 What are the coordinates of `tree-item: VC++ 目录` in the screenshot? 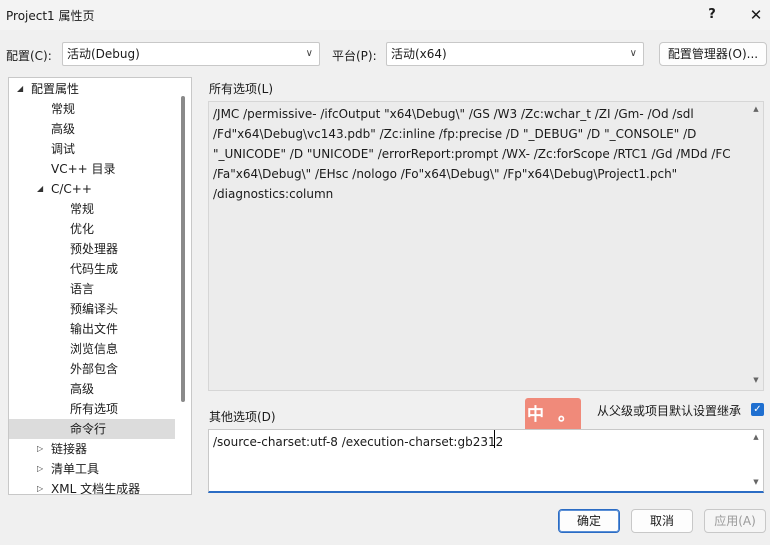 It's located at (92, 169).